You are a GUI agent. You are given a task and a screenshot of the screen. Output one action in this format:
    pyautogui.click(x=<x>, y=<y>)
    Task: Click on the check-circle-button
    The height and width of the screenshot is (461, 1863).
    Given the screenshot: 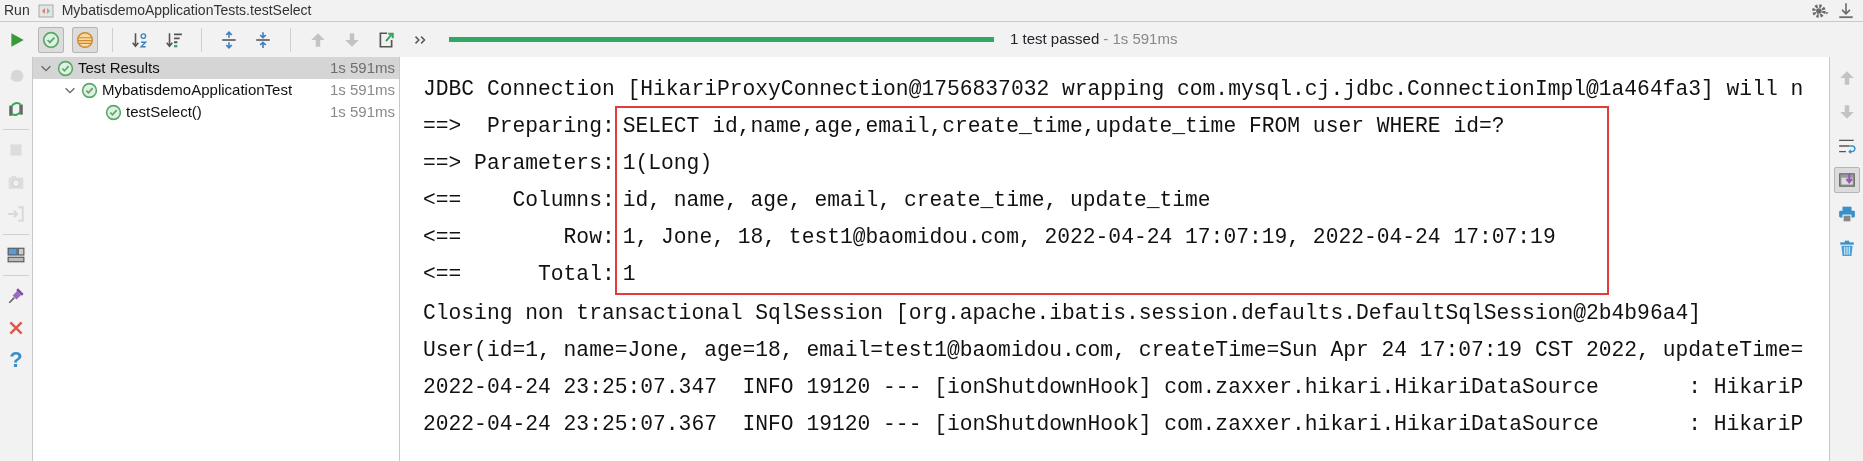 What is the action you would take?
    pyautogui.click(x=51, y=39)
    